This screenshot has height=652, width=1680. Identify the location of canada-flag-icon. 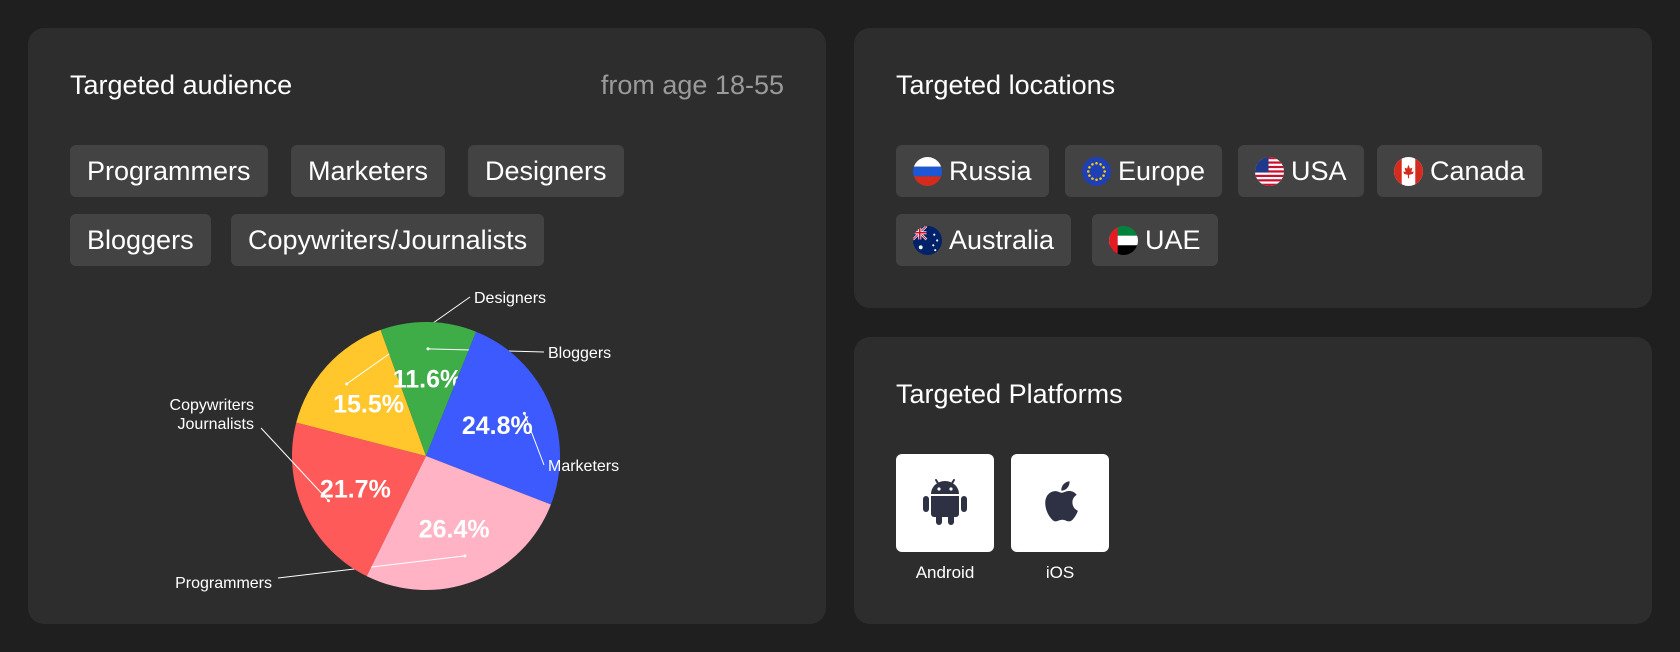
(1408, 171).